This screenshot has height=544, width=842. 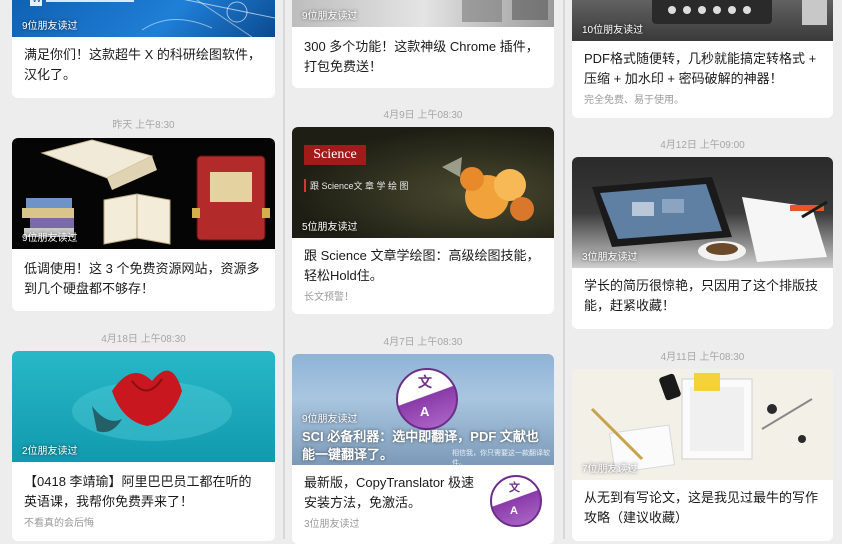 What do you see at coordinates (501, 457) in the screenshot?
I see `thumbnail-overlay-caption: 相信我，你只需要这一款翻译软件。` at bounding box center [501, 457].